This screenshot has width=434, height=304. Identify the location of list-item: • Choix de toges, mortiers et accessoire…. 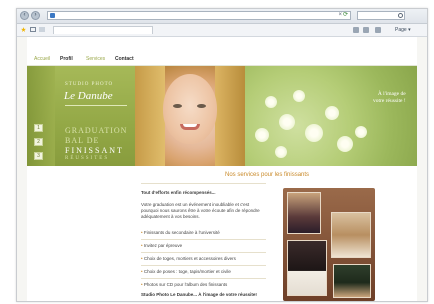
(188, 258).